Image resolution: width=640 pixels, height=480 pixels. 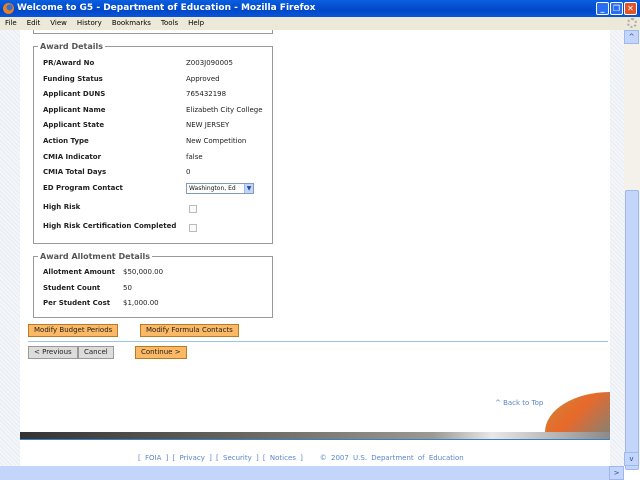 I want to click on high-risk-checkbox, so click(x=193, y=209).